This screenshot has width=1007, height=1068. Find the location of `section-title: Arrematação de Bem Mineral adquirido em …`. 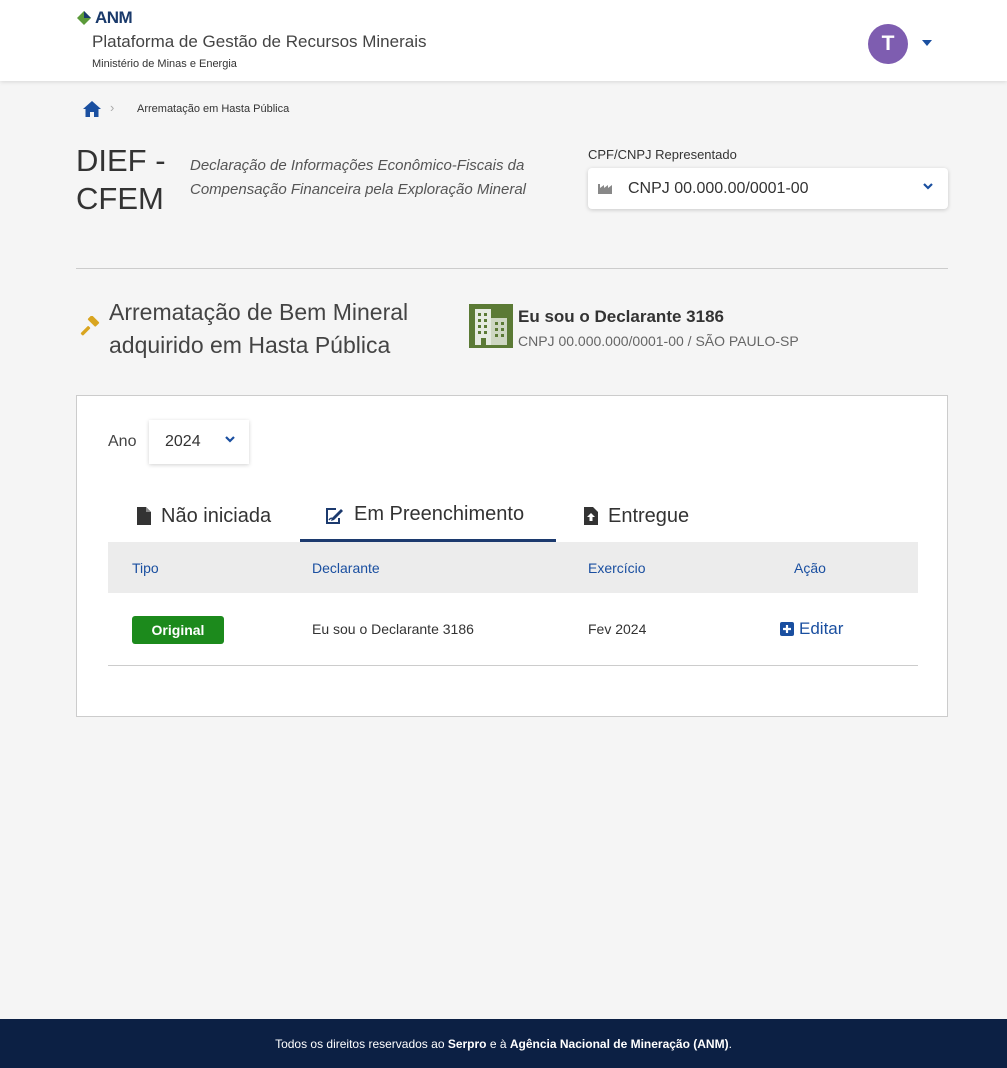

section-title: Arrematação de Bem Mineral adquirido em … is located at coordinates (259, 328).